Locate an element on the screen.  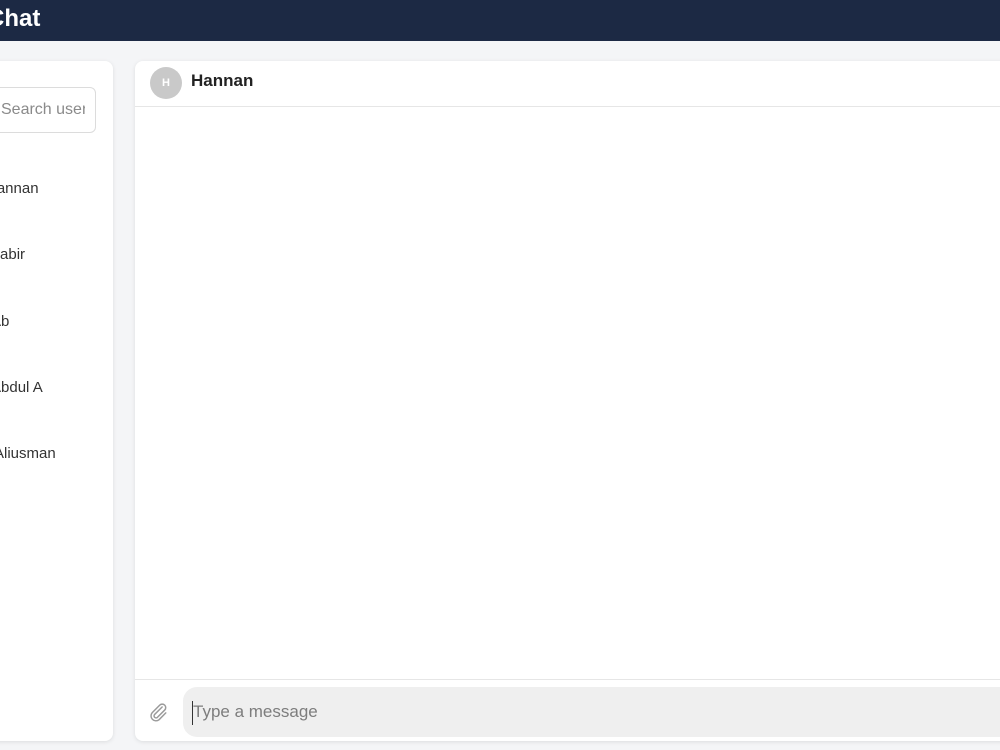
contact-item-abdul-a: Abdul A is located at coordinates (56, 389).